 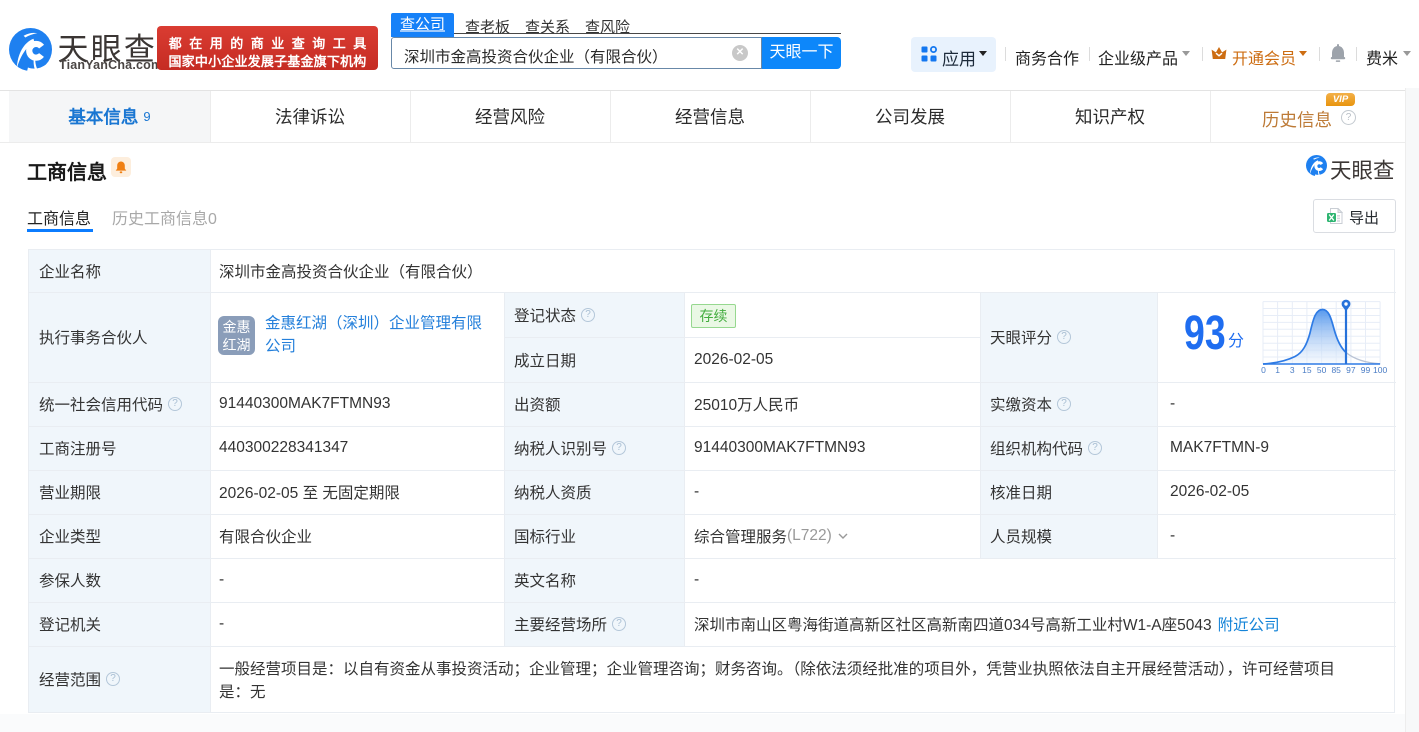 I want to click on svg-text: 15, so click(x=1307, y=370).